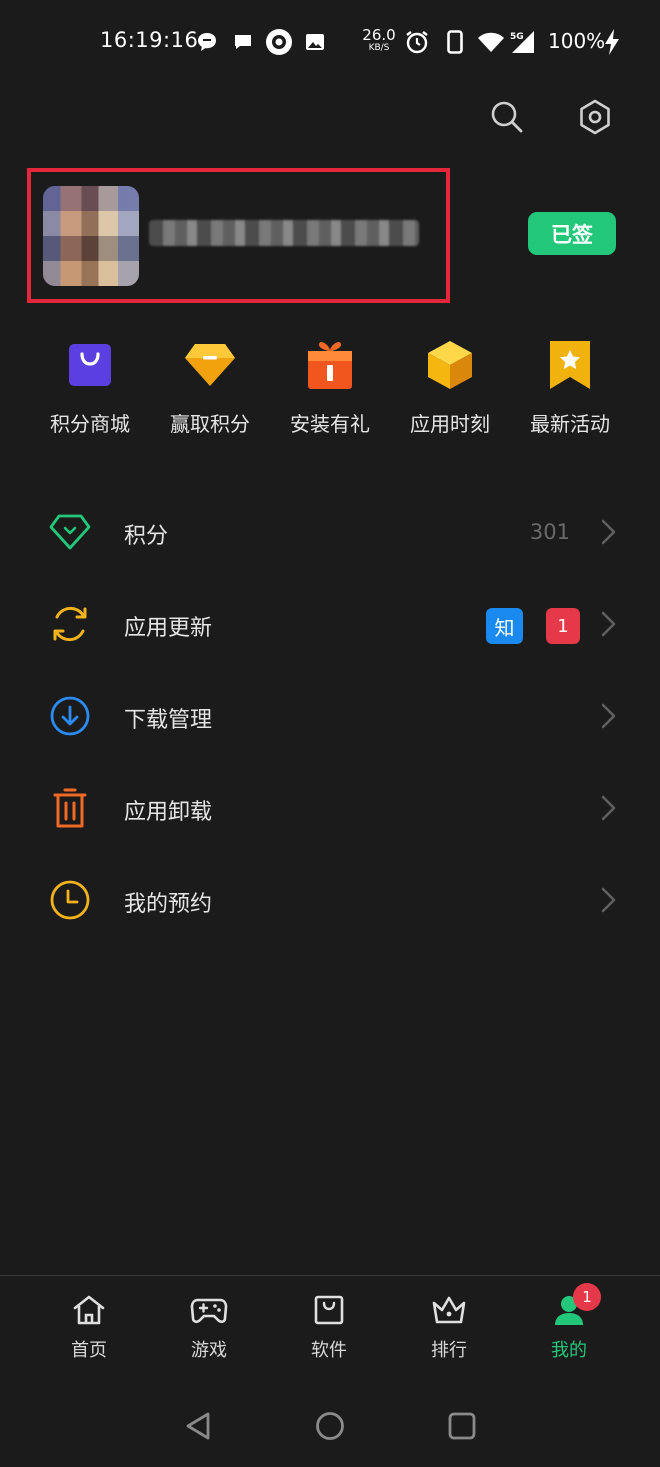 Image resolution: width=660 pixels, height=1467 pixels. I want to click on back-icon, so click(198, 1426).